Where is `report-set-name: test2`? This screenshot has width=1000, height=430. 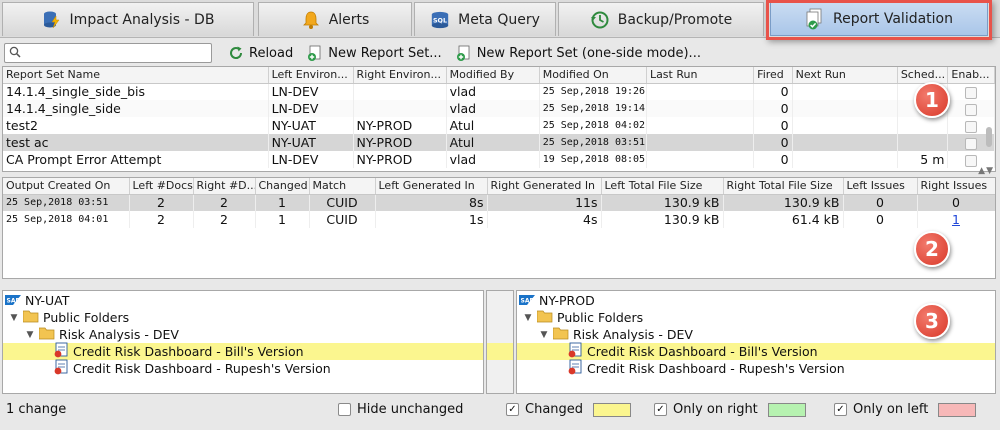 report-set-name: test2 is located at coordinates (136, 125).